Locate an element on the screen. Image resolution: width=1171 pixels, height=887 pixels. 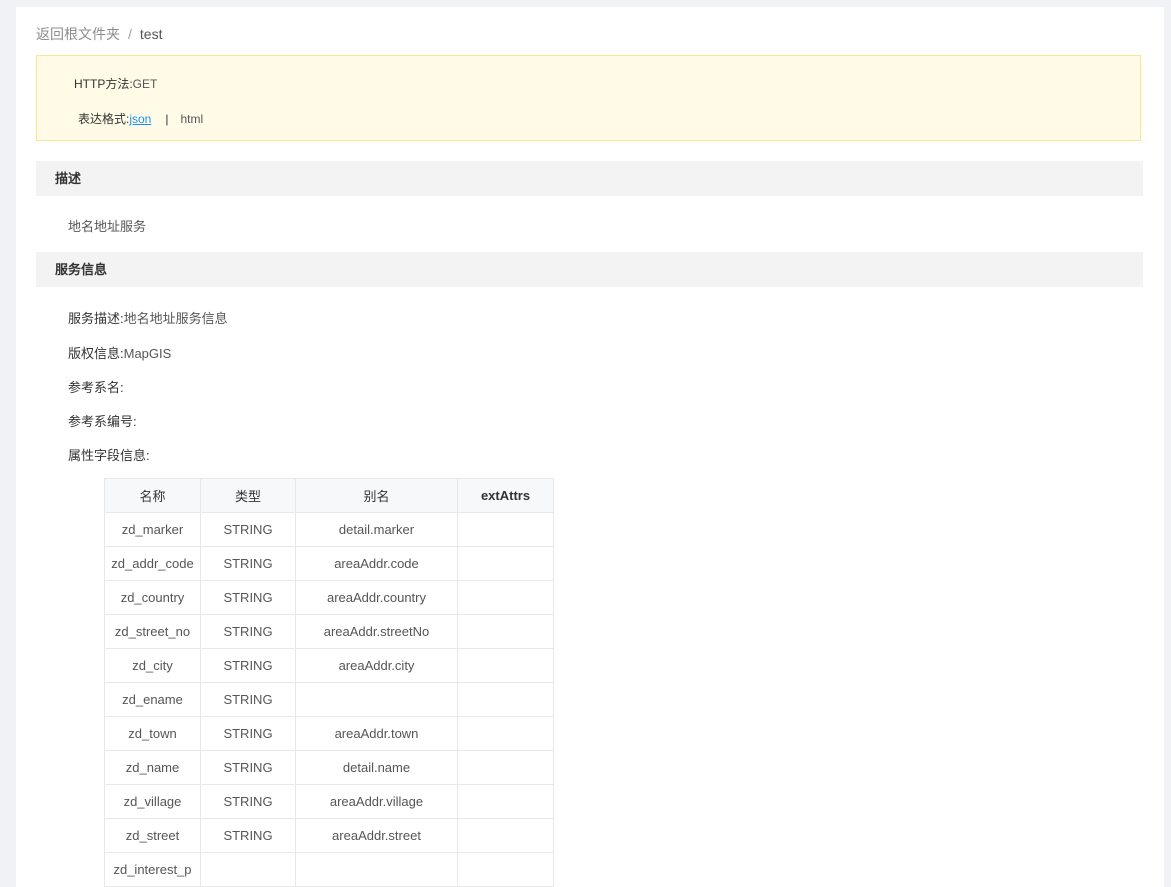
srs-name-label: 参考系名: is located at coordinates (96, 387).